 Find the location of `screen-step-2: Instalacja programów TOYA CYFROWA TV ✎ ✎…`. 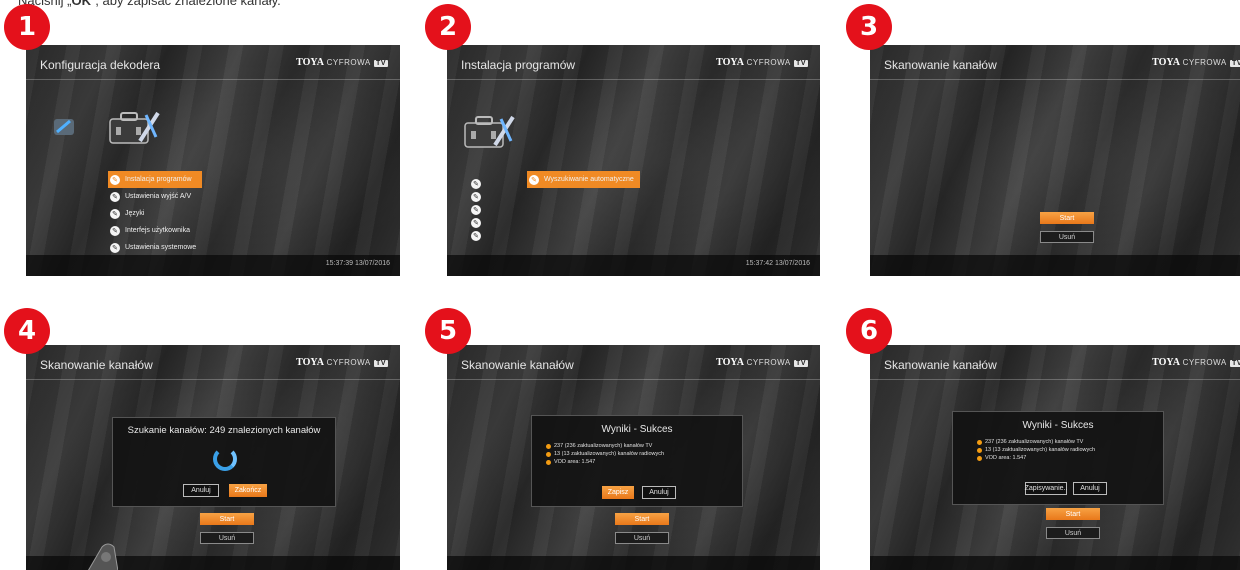

screen-step-2: Instalacja programów TOYA CYFROWA TV ✎ ✎… is located at coordinates (633, 160).